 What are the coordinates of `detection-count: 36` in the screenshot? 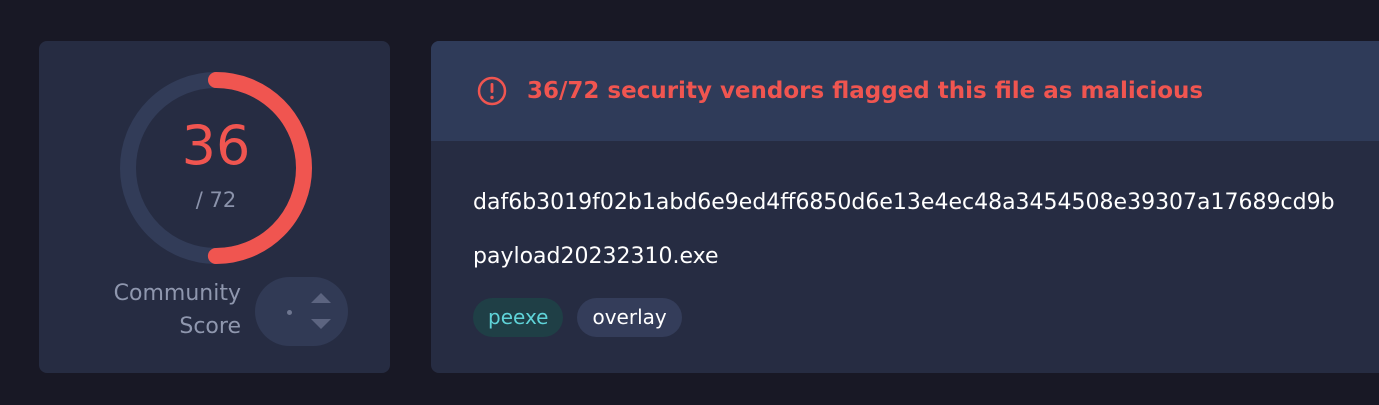 It's located at (216, 145).